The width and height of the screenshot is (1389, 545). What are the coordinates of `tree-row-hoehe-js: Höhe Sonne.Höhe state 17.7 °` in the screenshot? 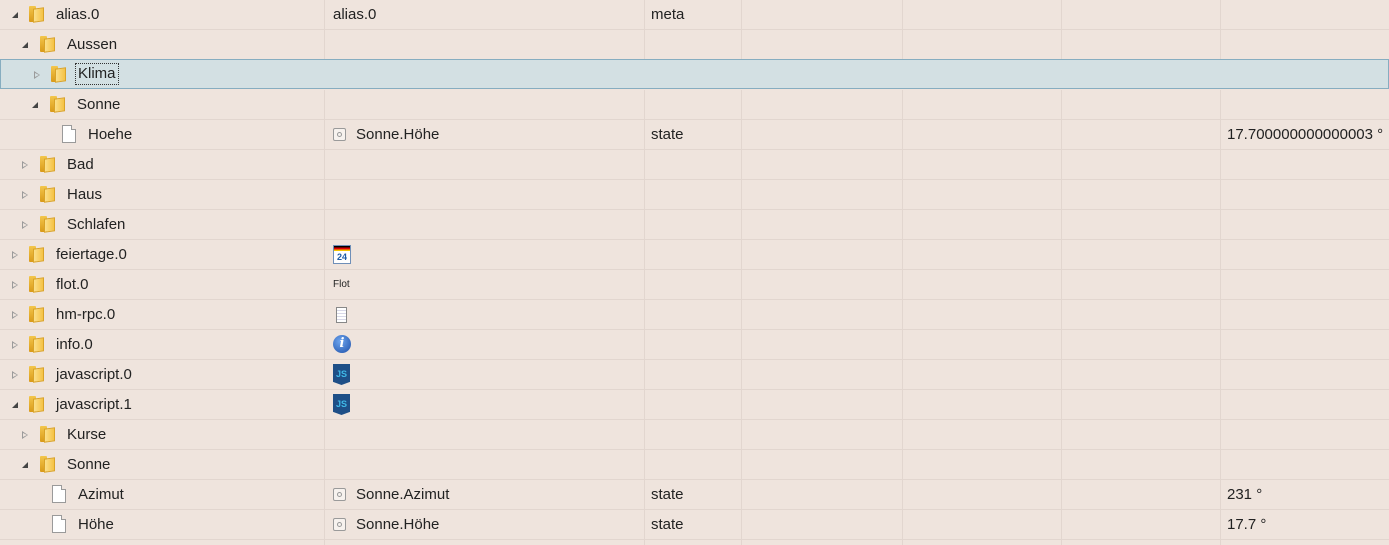 It's located at (694, 525).